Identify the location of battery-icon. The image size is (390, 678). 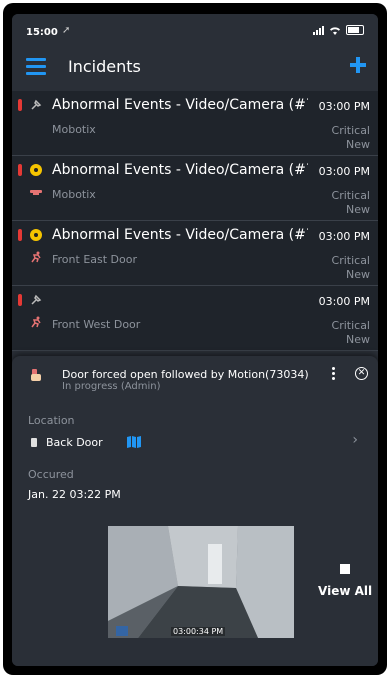
(355, 30).